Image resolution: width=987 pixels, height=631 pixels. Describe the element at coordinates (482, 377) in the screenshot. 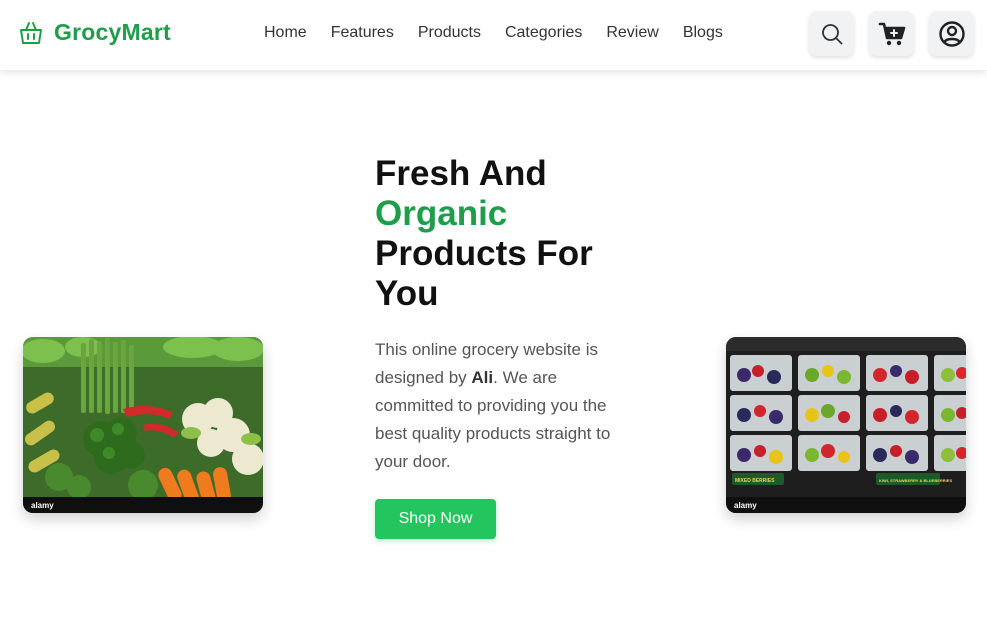

I see `hero-desc-author: Ali` at that location.